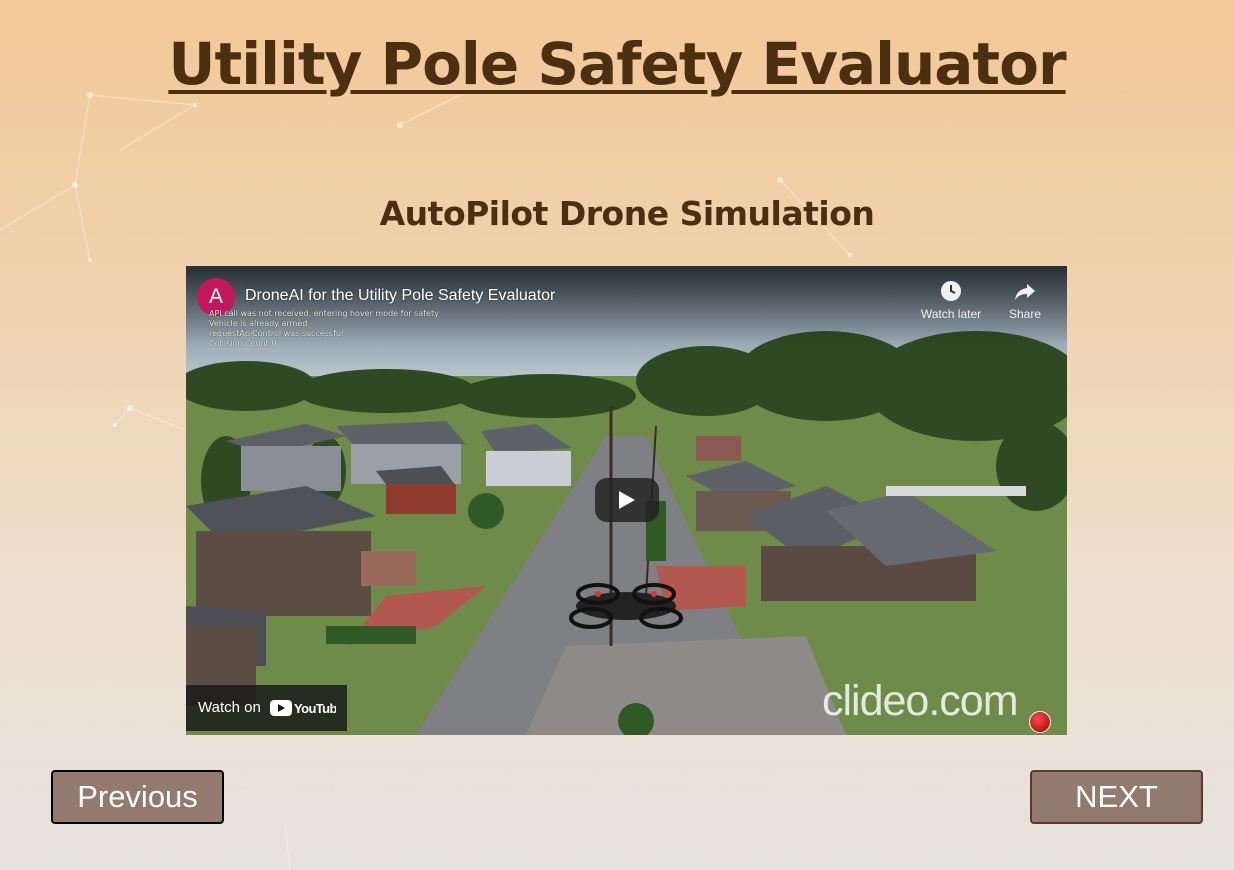  What do you see at coordinates (1025, 292) in the screenshot?
I see `share-icon` at bounding box center [1025, 292].